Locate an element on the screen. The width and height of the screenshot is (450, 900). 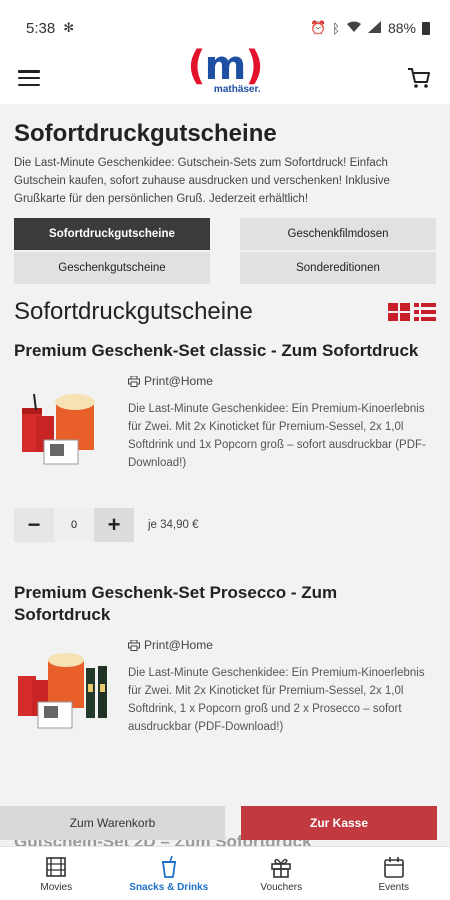
cart-button: Zum Warenkorb is located at coordinates (112, 823).